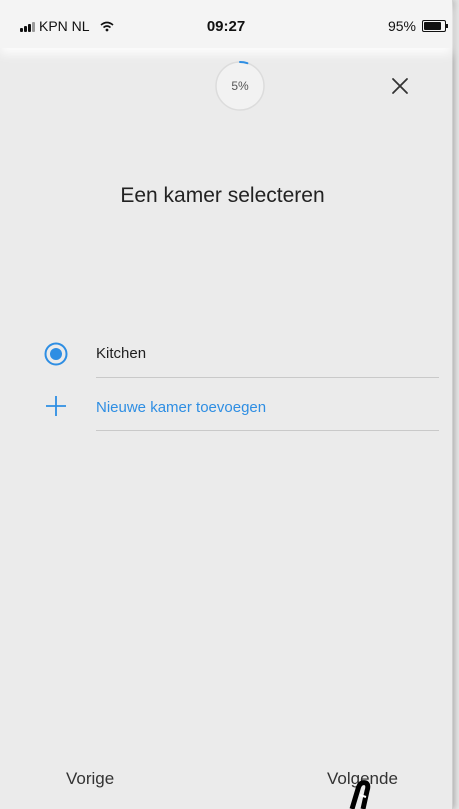  Describe the element at coordinates (90, 779) in the screenshot. I see `previous-button: Vorige` at that location.